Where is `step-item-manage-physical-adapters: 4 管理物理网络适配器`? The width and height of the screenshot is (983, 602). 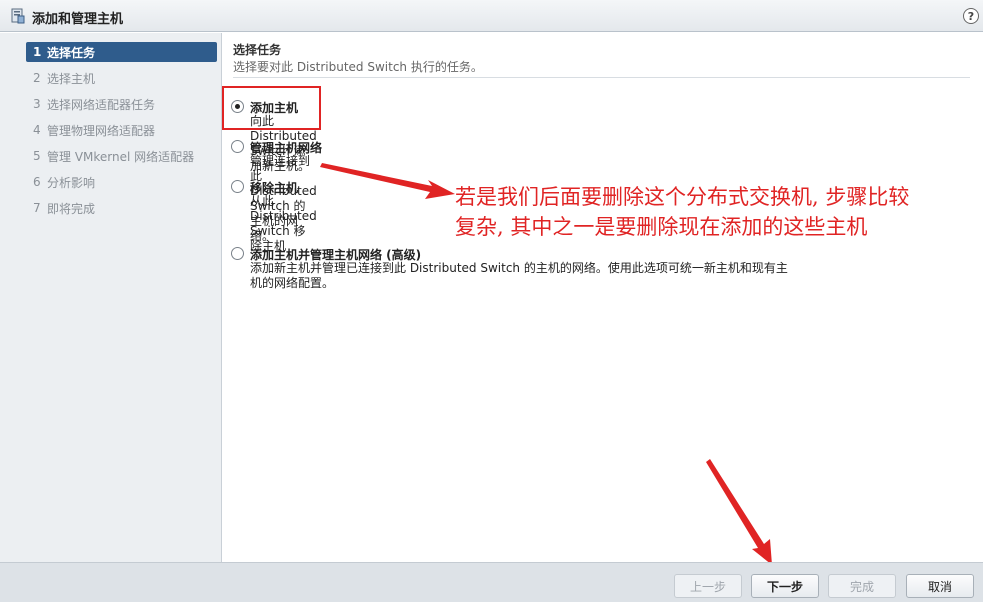
step-item-manage-physical-adapters: 4 管理物理网络适配器 is located at coordinates (121, 130).